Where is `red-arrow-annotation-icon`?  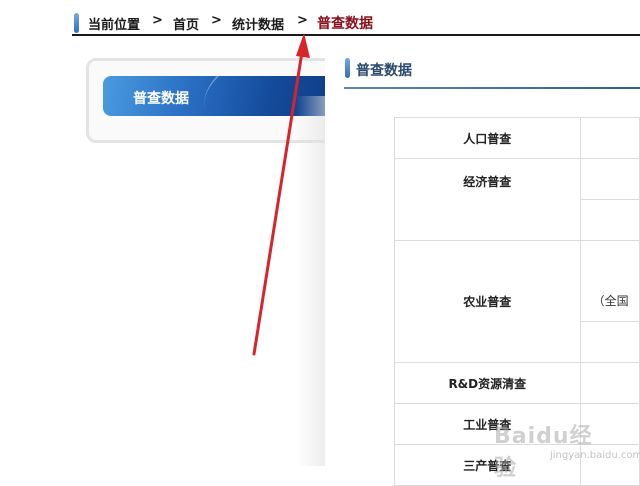 red-arrow-annotation-icon is located at coordinates (281, 194).